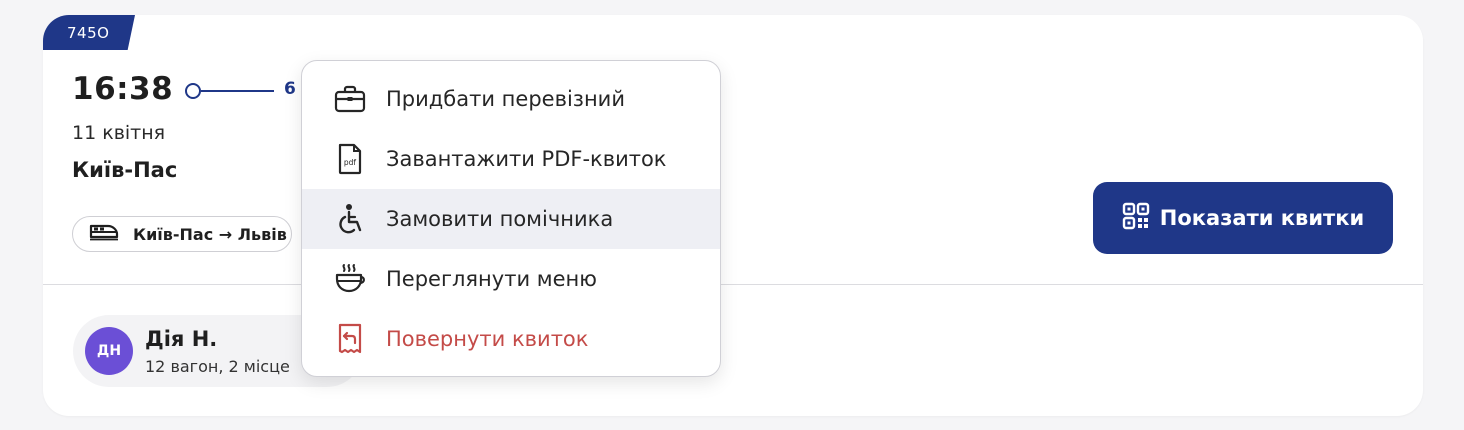 The height and width of the screenshot is (430, 1464). What do you see at coordinates (104, 234) in the screenshot?
I see `train-icon` at bounding box center [104, 234].